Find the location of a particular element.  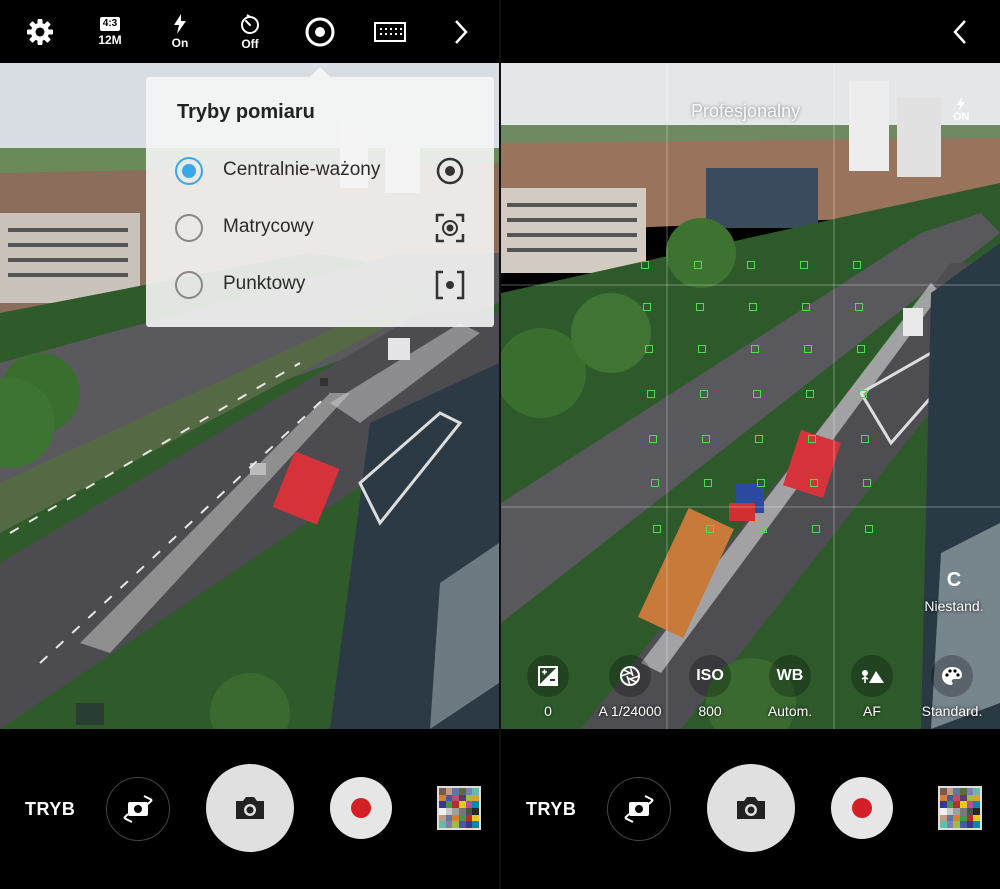

keyboard-button is located at coordinates (390, 31).